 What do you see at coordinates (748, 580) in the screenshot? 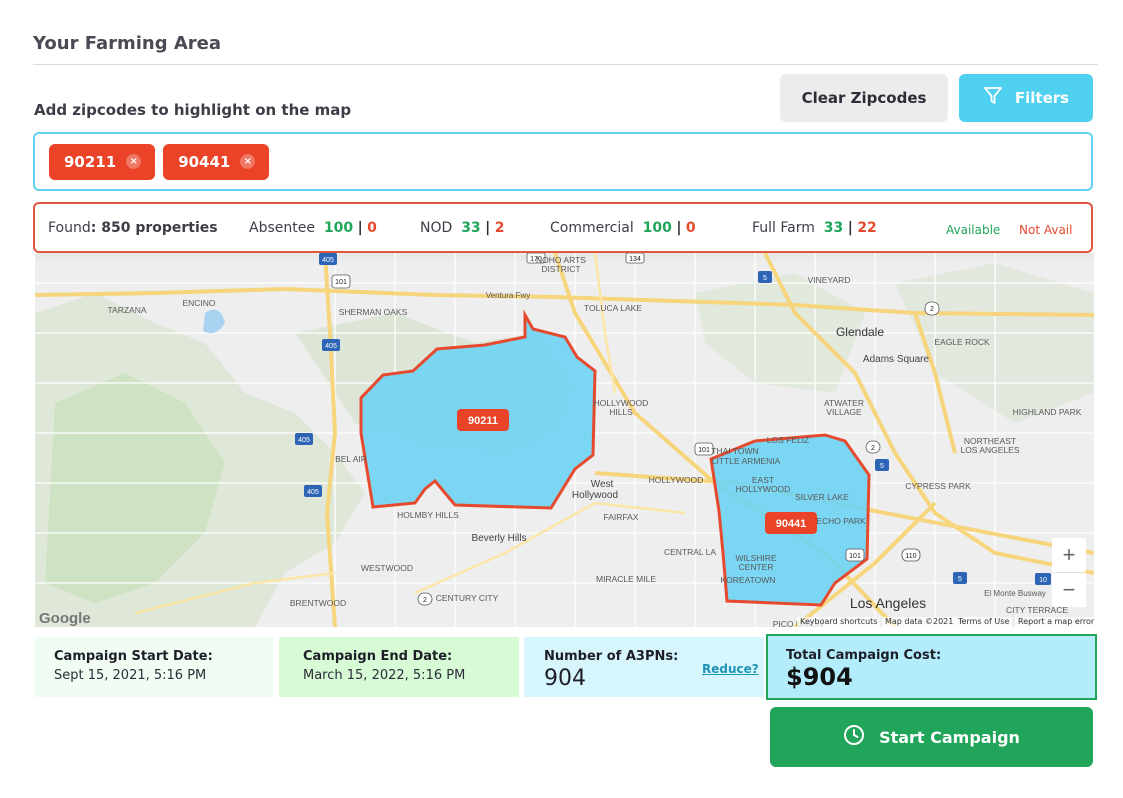
I see `map-label: KOREATOWN` at bounding box center [748, 580].